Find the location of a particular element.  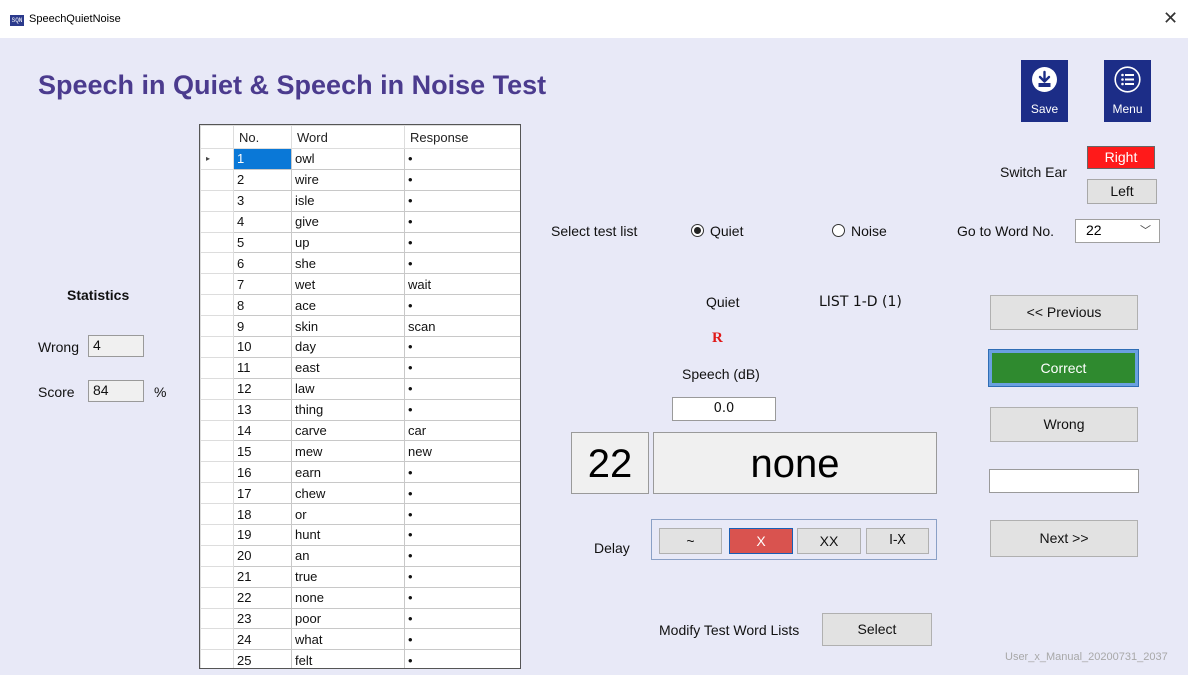

cell-no: 22 is located at coordinates (262, 597).